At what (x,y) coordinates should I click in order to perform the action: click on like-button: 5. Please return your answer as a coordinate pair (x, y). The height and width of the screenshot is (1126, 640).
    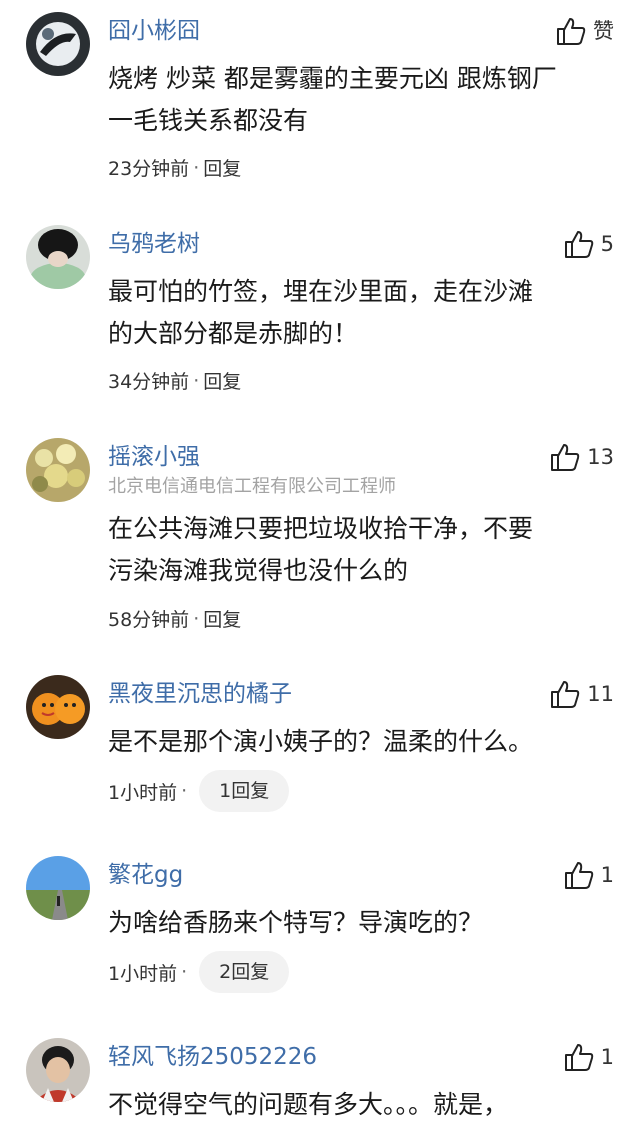
    Looking at the image, I should click on (588, 244).